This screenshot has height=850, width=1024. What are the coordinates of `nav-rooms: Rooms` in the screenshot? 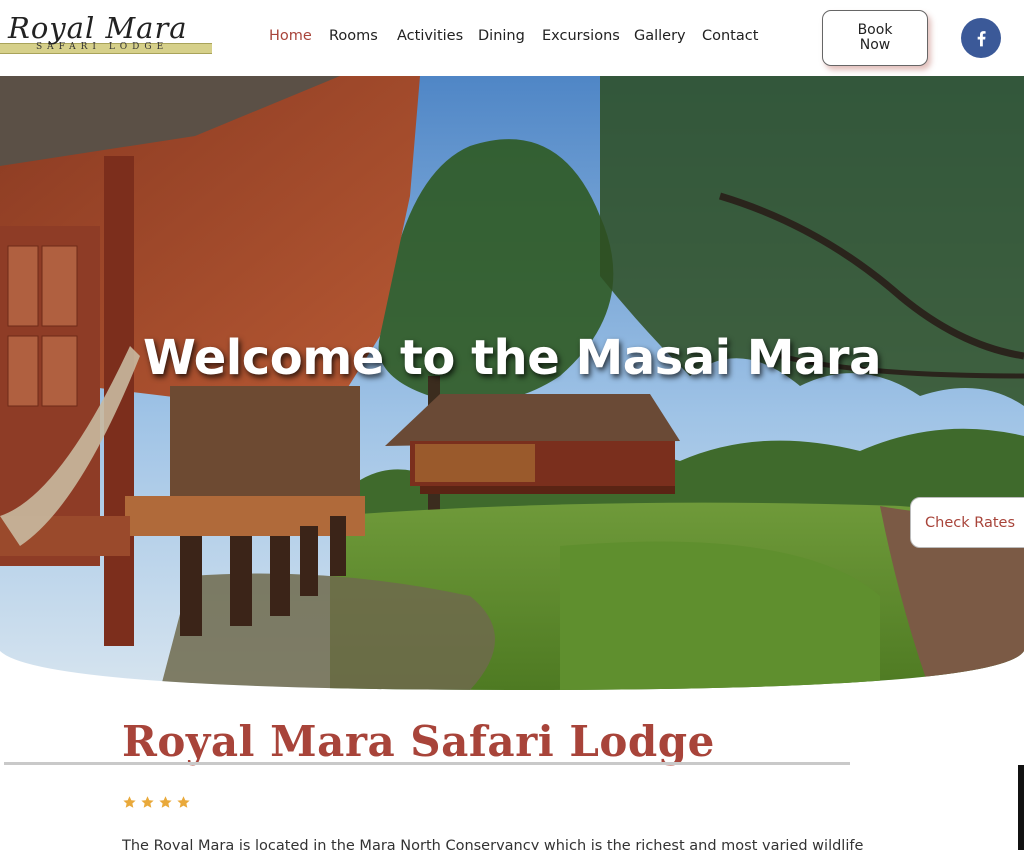 It's located at (353, 36).